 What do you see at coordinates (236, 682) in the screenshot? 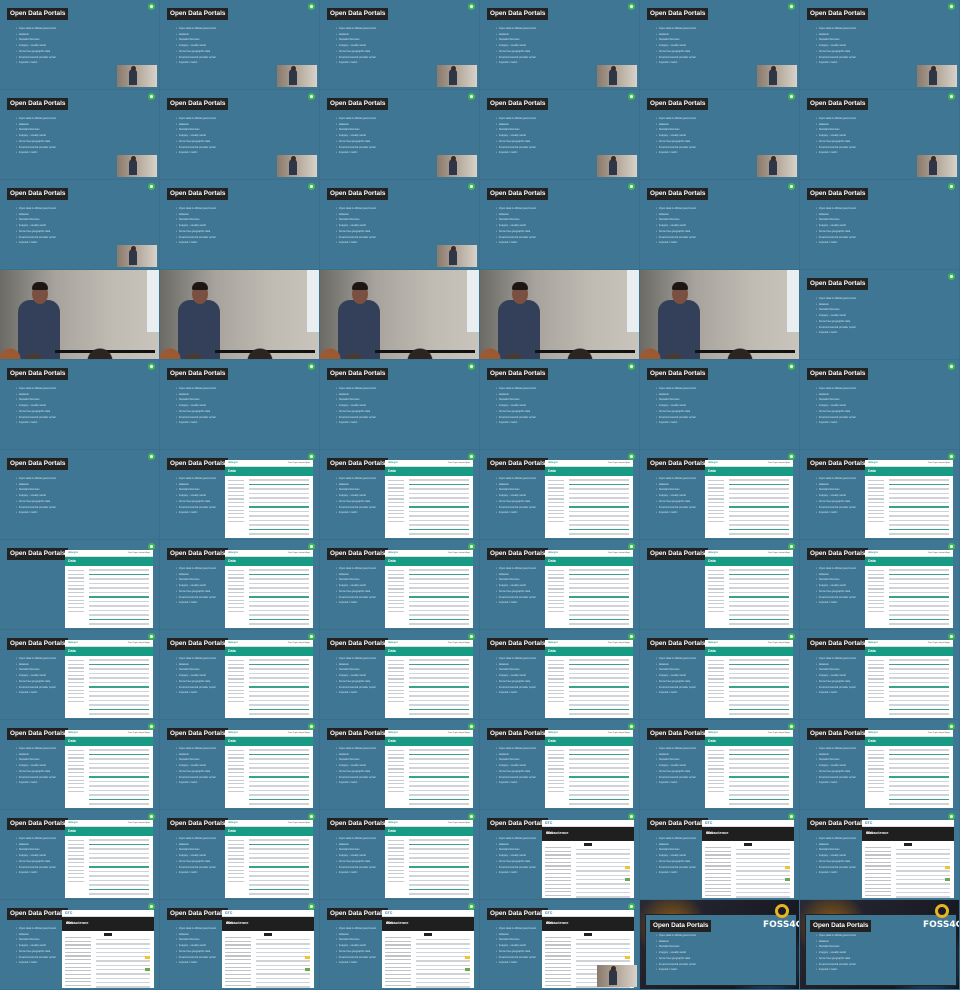
I see `site-sidebar` at bounding box center [236, 682].